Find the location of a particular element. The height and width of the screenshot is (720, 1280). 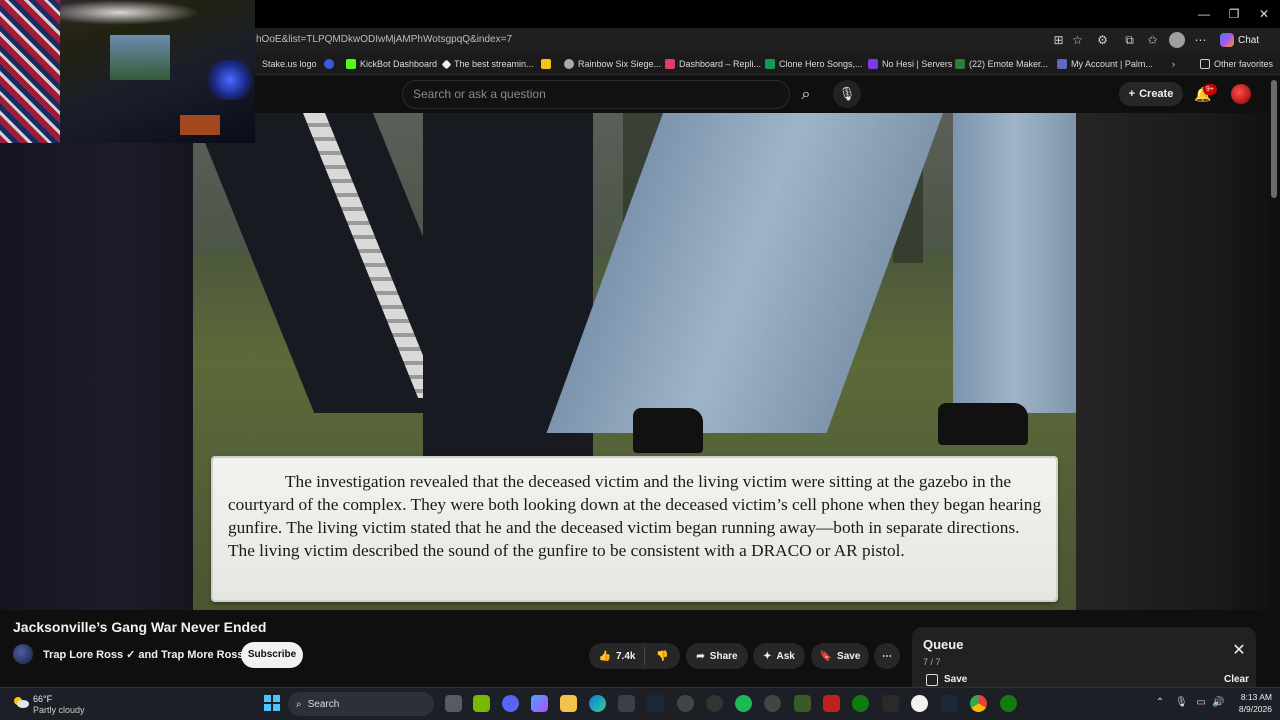

profile-avatar is located at coordinates (1177, 40).